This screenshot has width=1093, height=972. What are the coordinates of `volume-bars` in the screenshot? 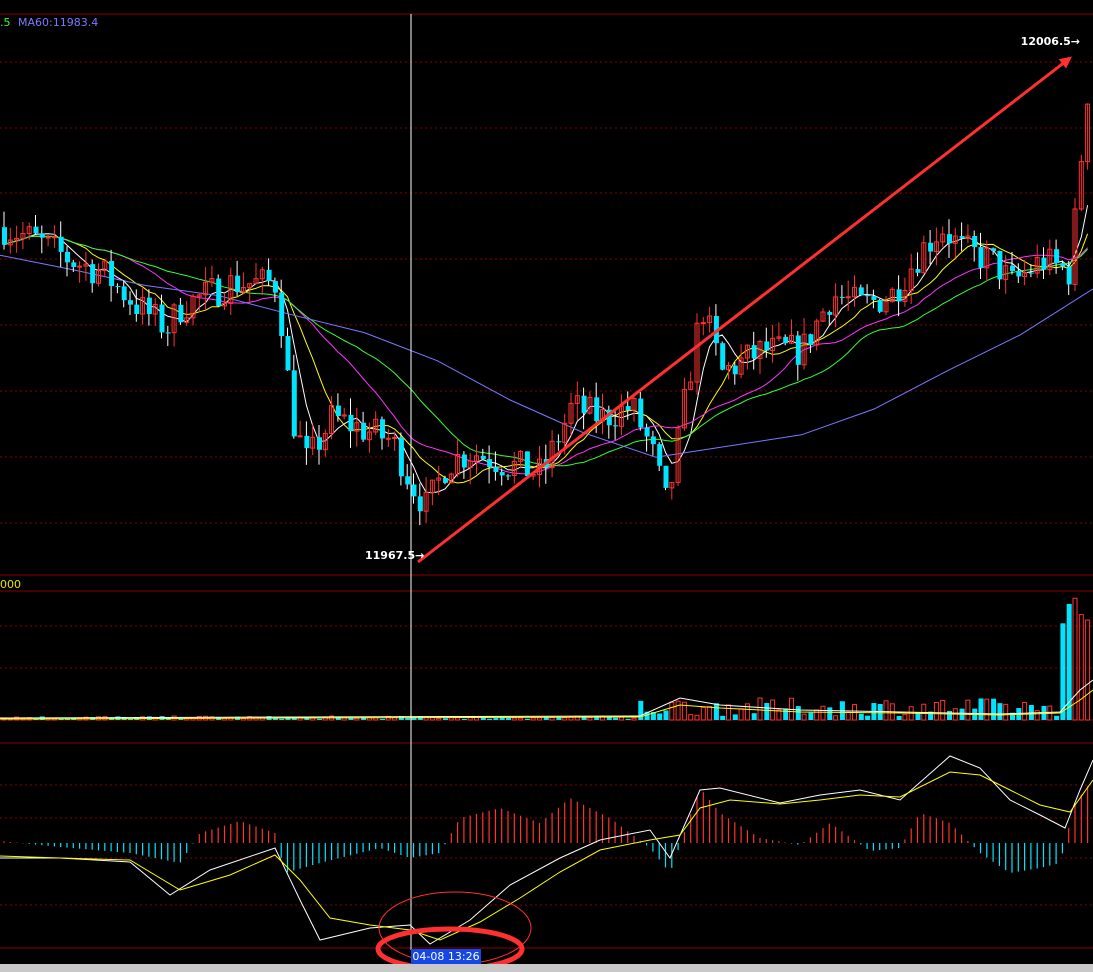 It's located at (546, 659).